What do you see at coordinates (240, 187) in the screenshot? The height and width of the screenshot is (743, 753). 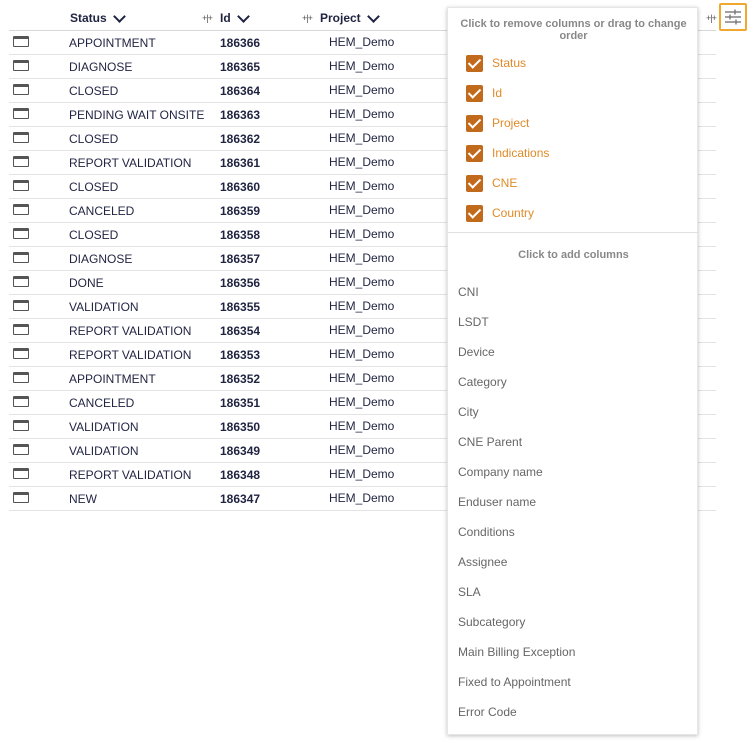 I see `cell-id: 186360` at bounding box center [240, 187].